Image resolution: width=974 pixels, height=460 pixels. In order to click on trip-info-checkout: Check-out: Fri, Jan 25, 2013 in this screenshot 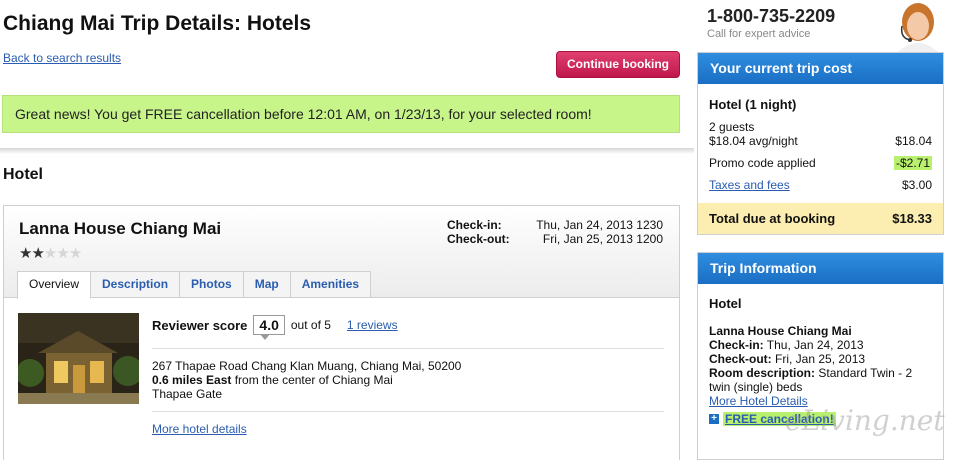, I will do `click(820, 359)`.